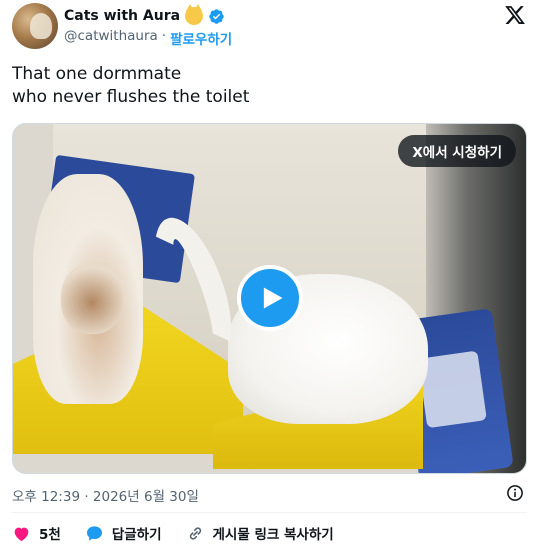  I want to click on like-count: 5천, so click(50, 535).